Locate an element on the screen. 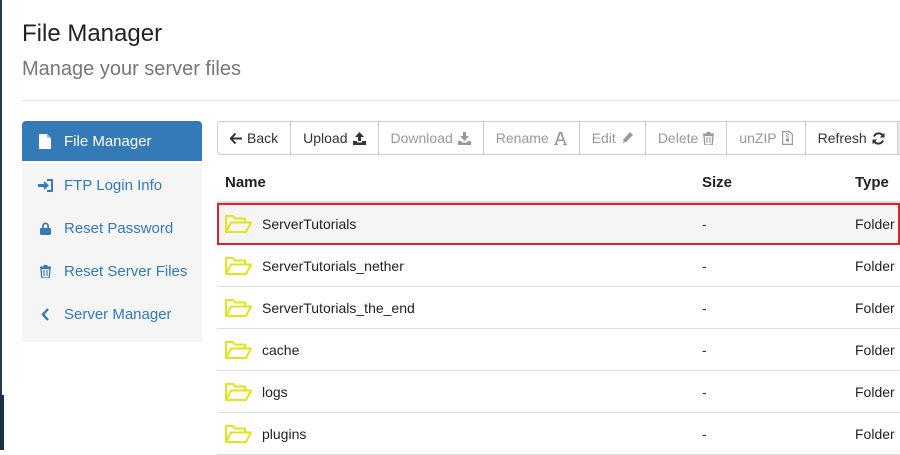 The width and height of the screenshot is (900, 455). page-title: File Manager is located at coordinates (92, 33).